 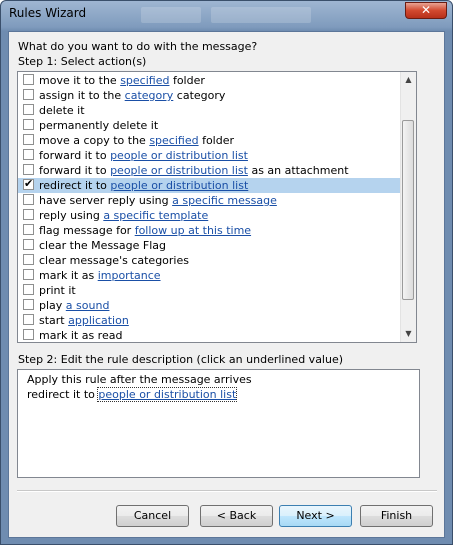 I want to click on scroll-down-icon: ▼, so click(x=408, y=334).